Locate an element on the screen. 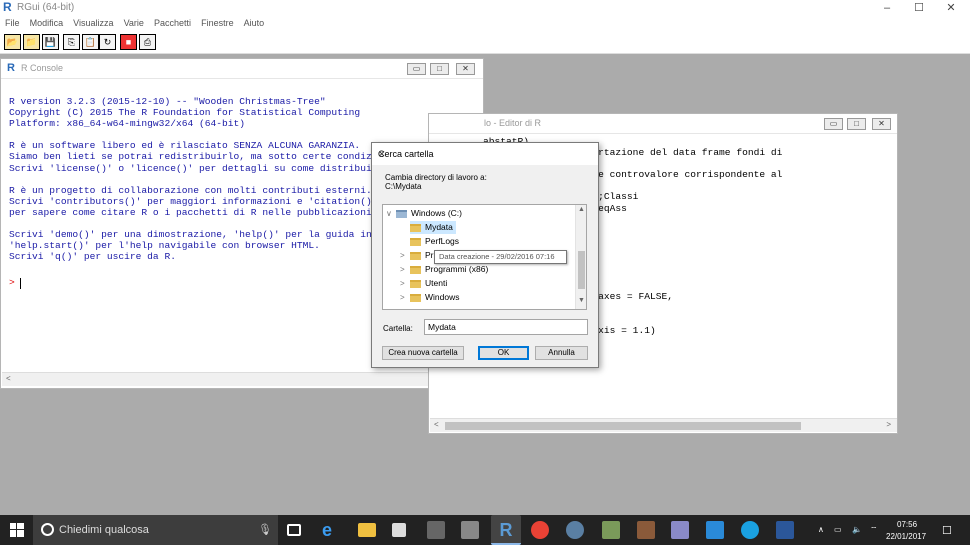  editor-maximize-button: □ is located at coordinates (856, 124).